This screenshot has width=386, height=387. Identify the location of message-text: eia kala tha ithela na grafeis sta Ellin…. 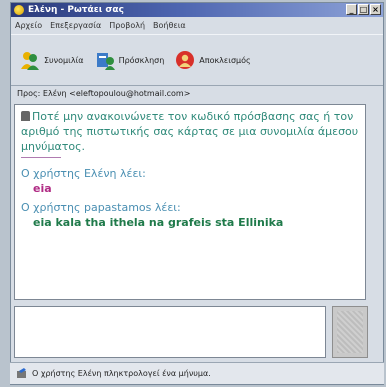
(158, 222).